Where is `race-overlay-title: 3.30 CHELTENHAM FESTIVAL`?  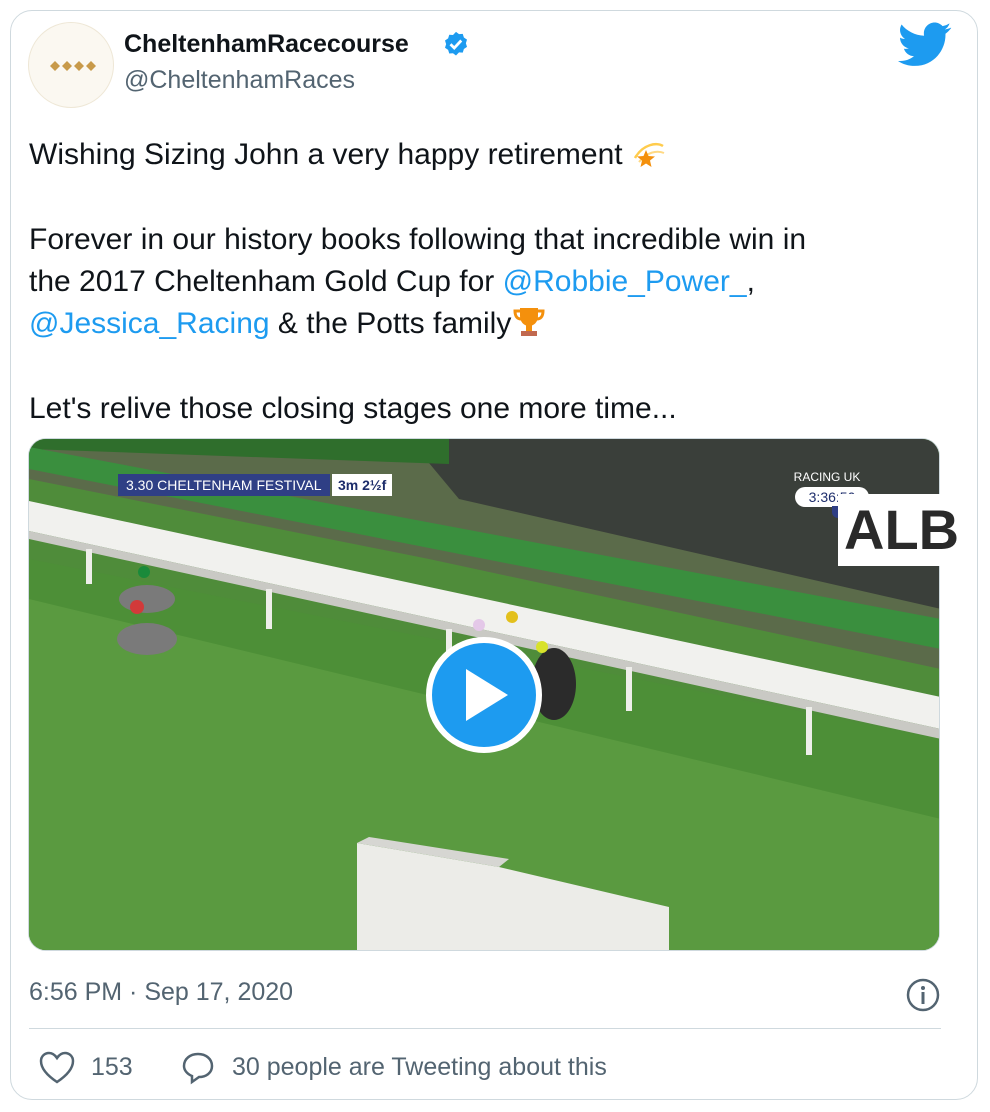 race-overlay-title: 3.30 CHELTENHAM FESTIVAL is located at coordinates (224, 485).